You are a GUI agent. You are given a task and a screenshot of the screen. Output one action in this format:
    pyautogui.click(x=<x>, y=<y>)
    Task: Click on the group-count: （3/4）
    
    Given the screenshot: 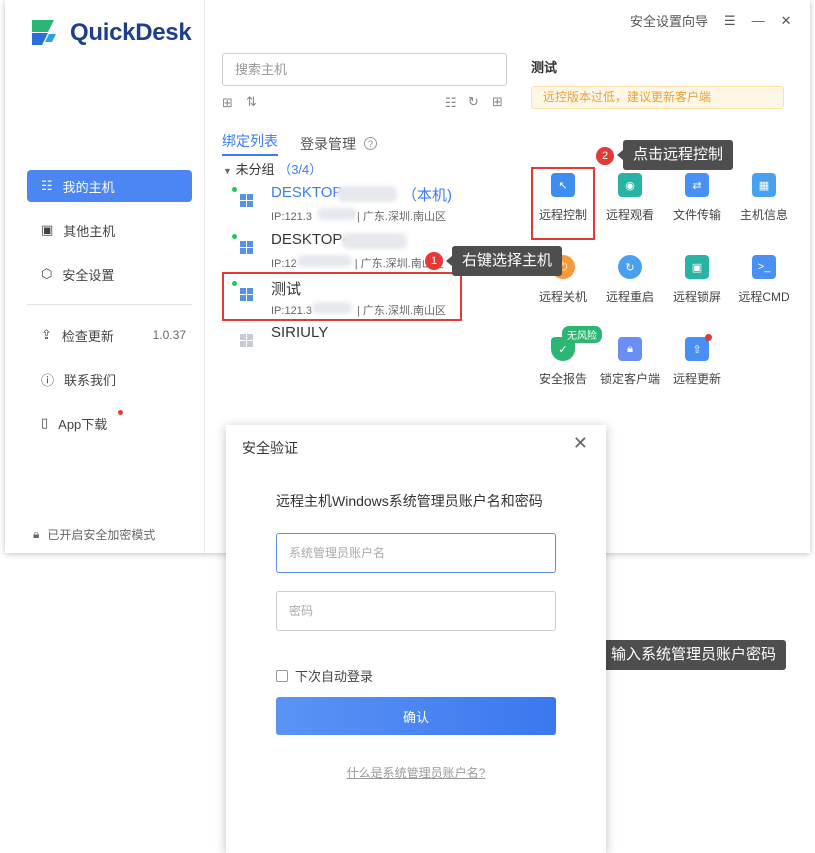 What is the action you would take?
    pyautogui.click(x=300, y=169)
    